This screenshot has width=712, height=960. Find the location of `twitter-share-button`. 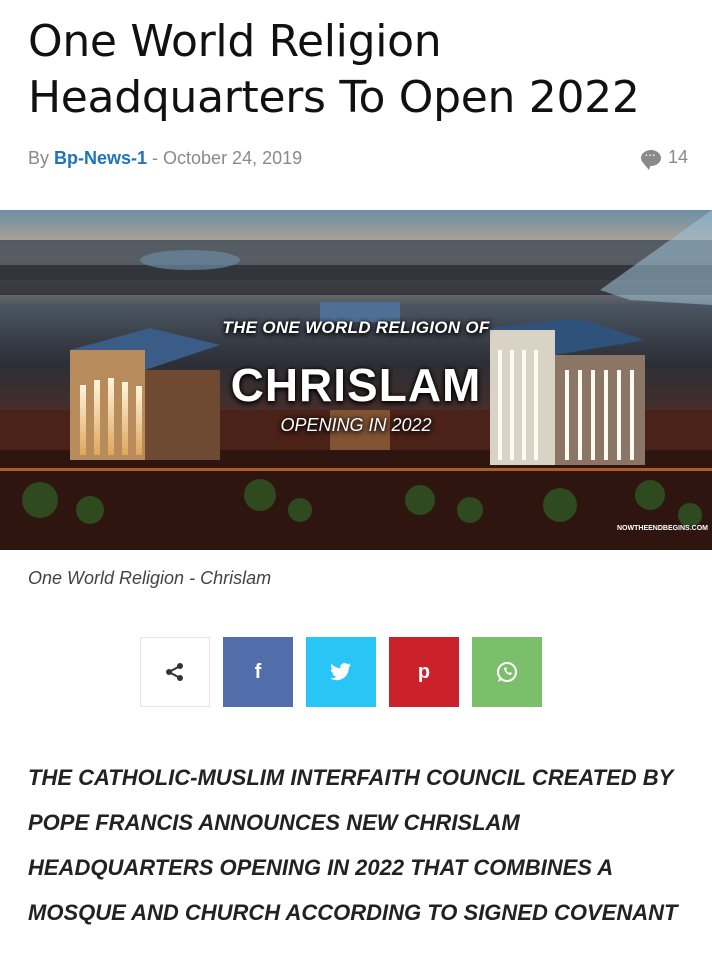

twitter-share-button is located at coordinates (341, 672).